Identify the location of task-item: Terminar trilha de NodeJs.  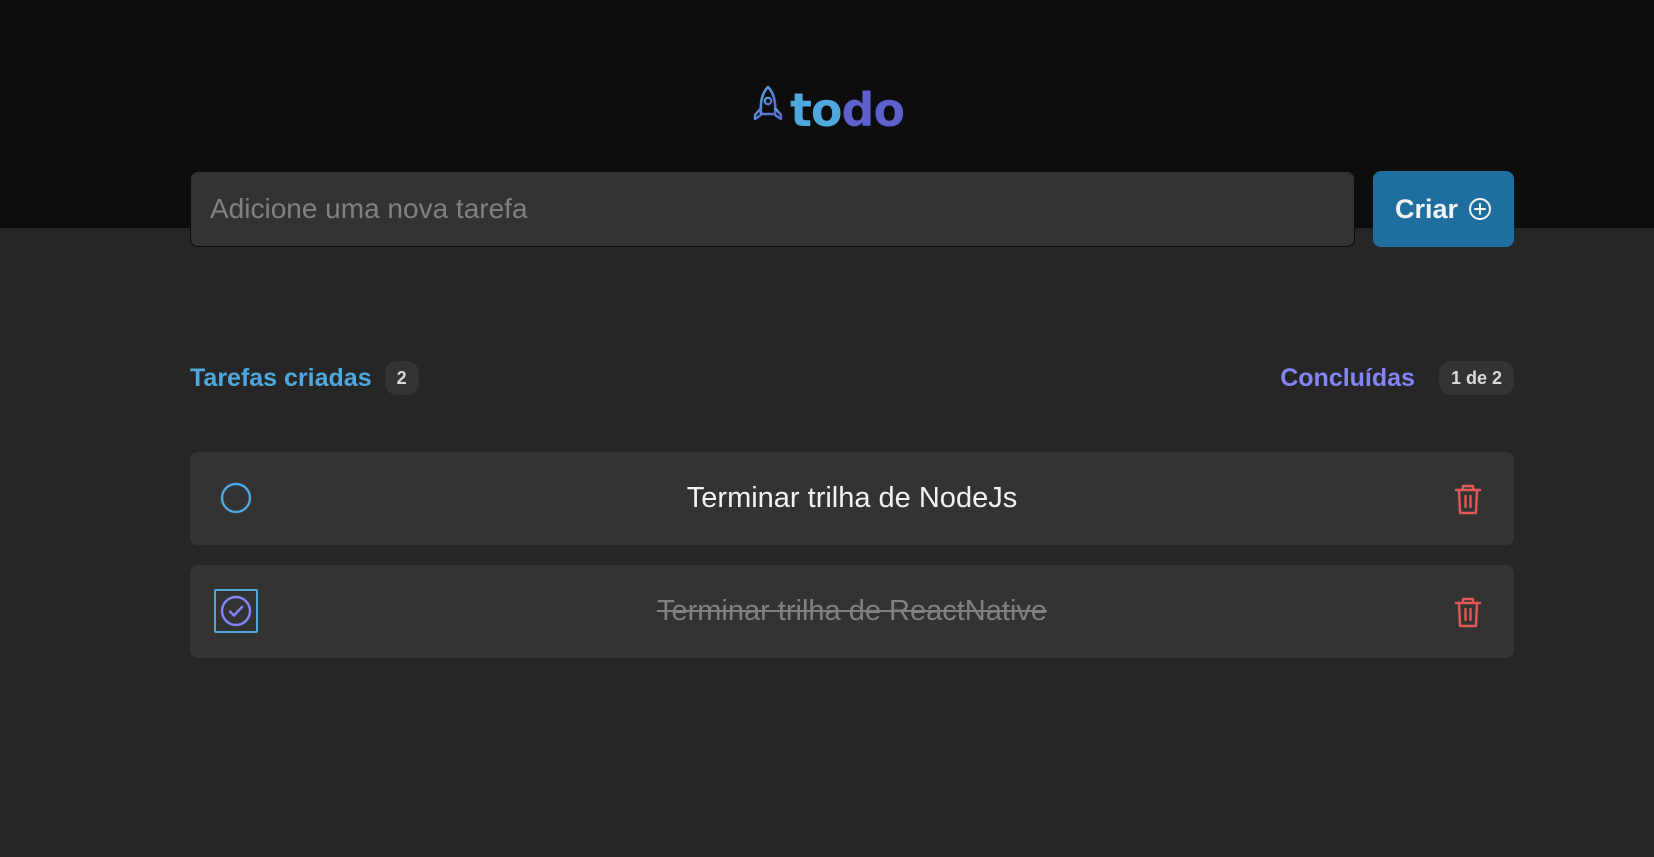
(852, 498).